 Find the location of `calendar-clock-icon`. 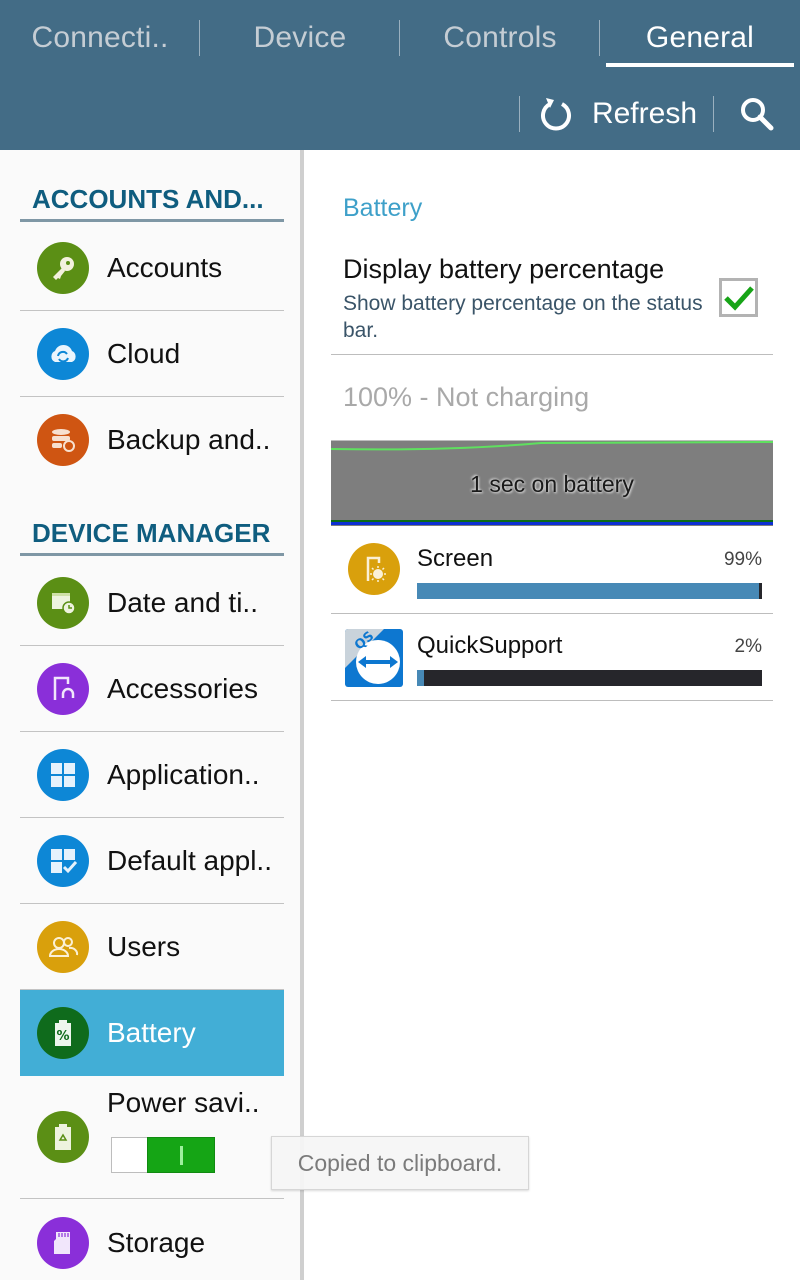

calendar-clock-icon is located at coordinates (63, 602).